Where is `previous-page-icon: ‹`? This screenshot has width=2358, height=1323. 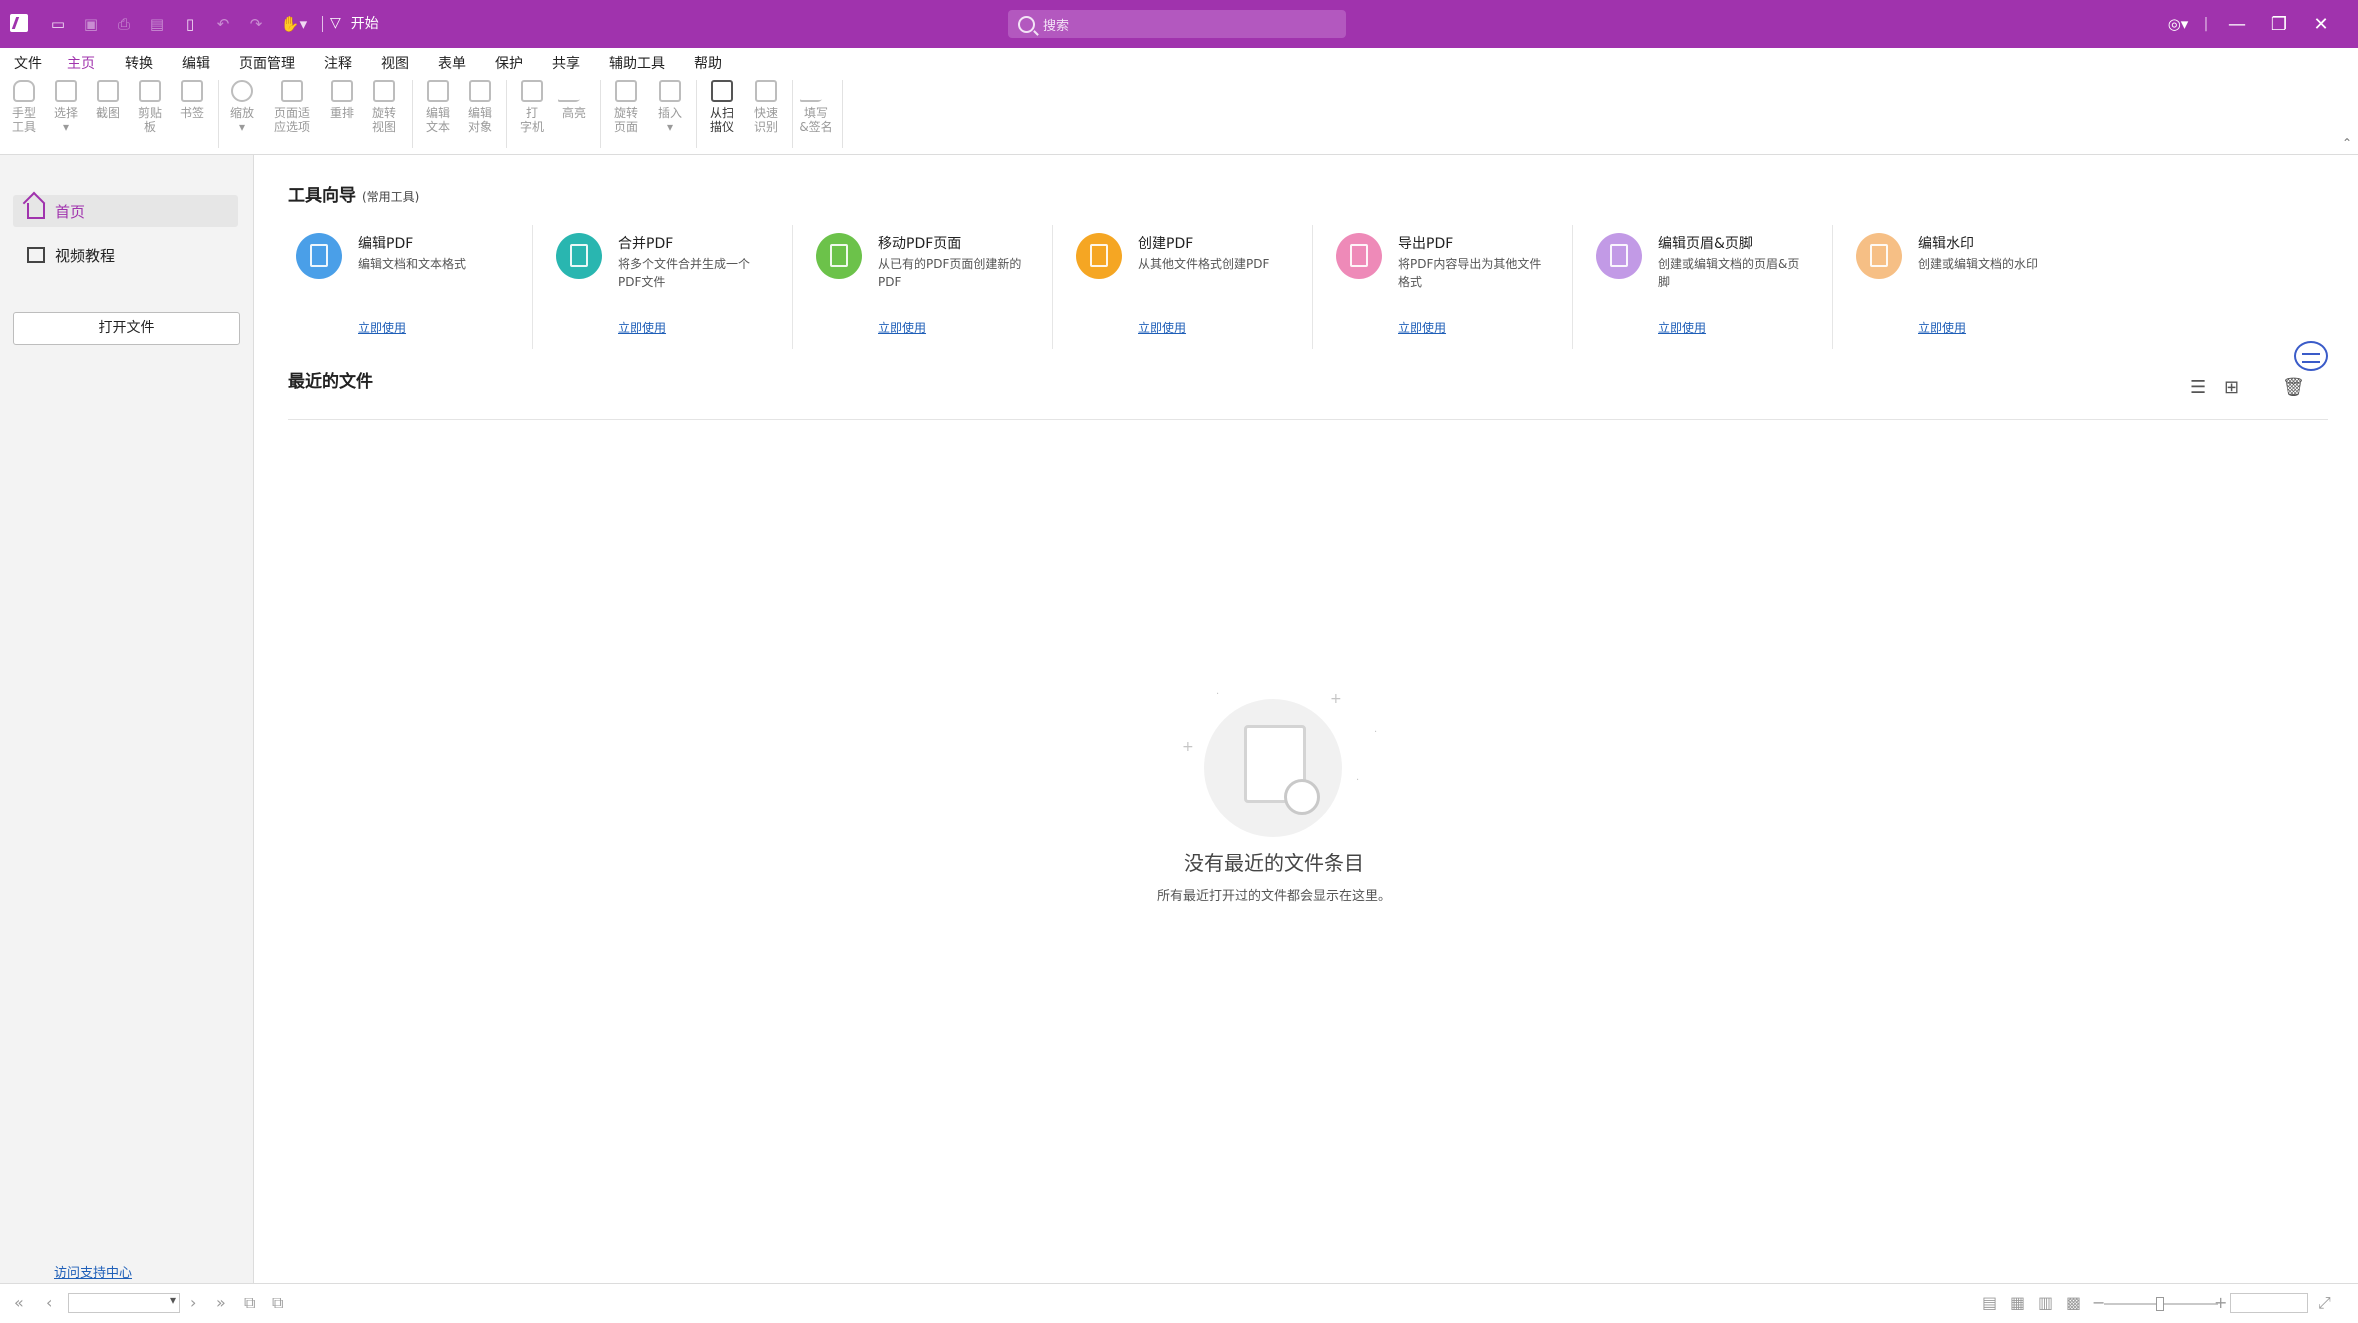 previous-page-icon: ‹ is located at coordinates (49, 1302).